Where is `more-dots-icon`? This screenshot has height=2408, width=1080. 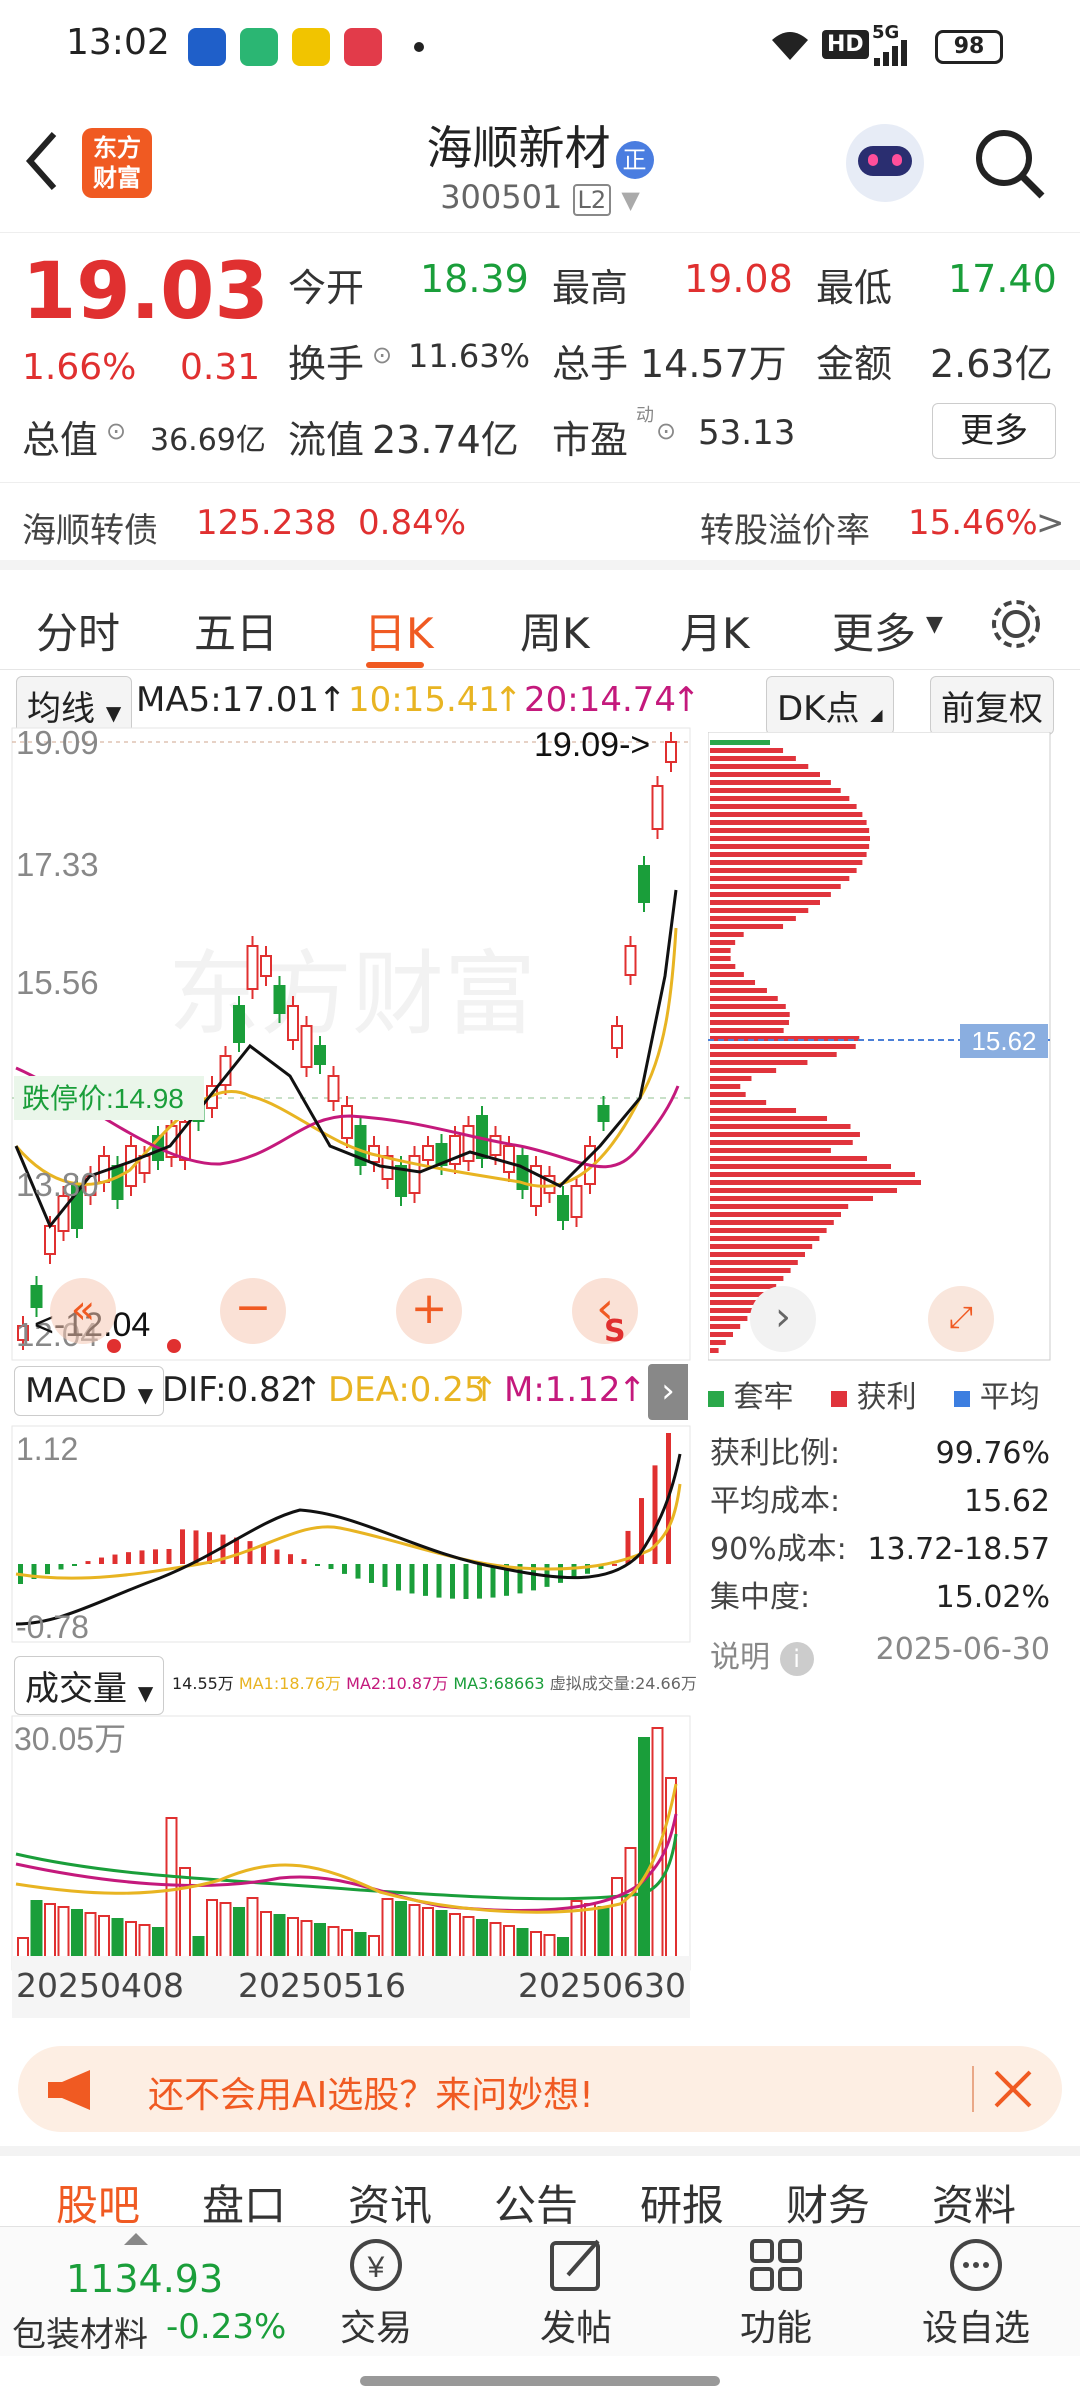 more-dots-icon is located at coordinates (976, 2265).